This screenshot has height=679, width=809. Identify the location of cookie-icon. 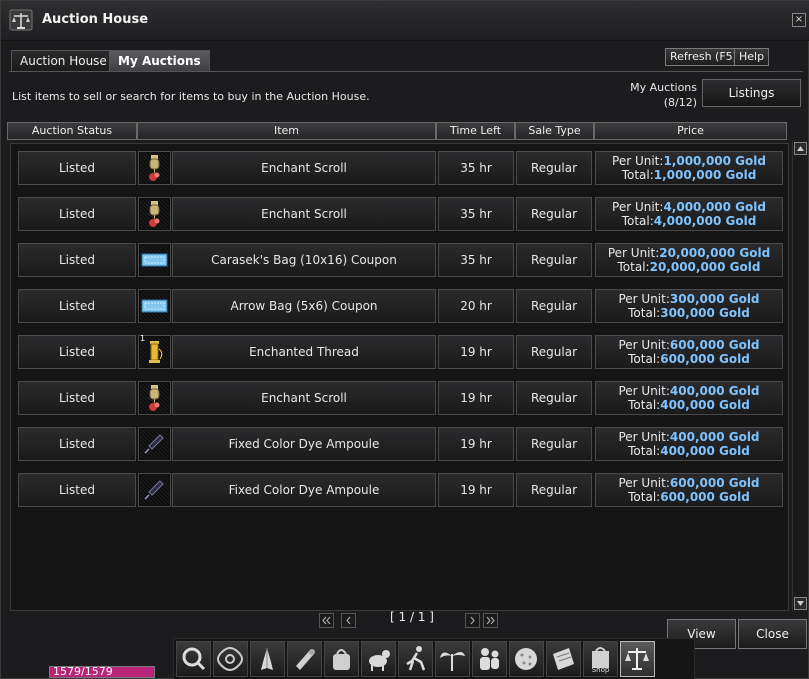
(526, 659).